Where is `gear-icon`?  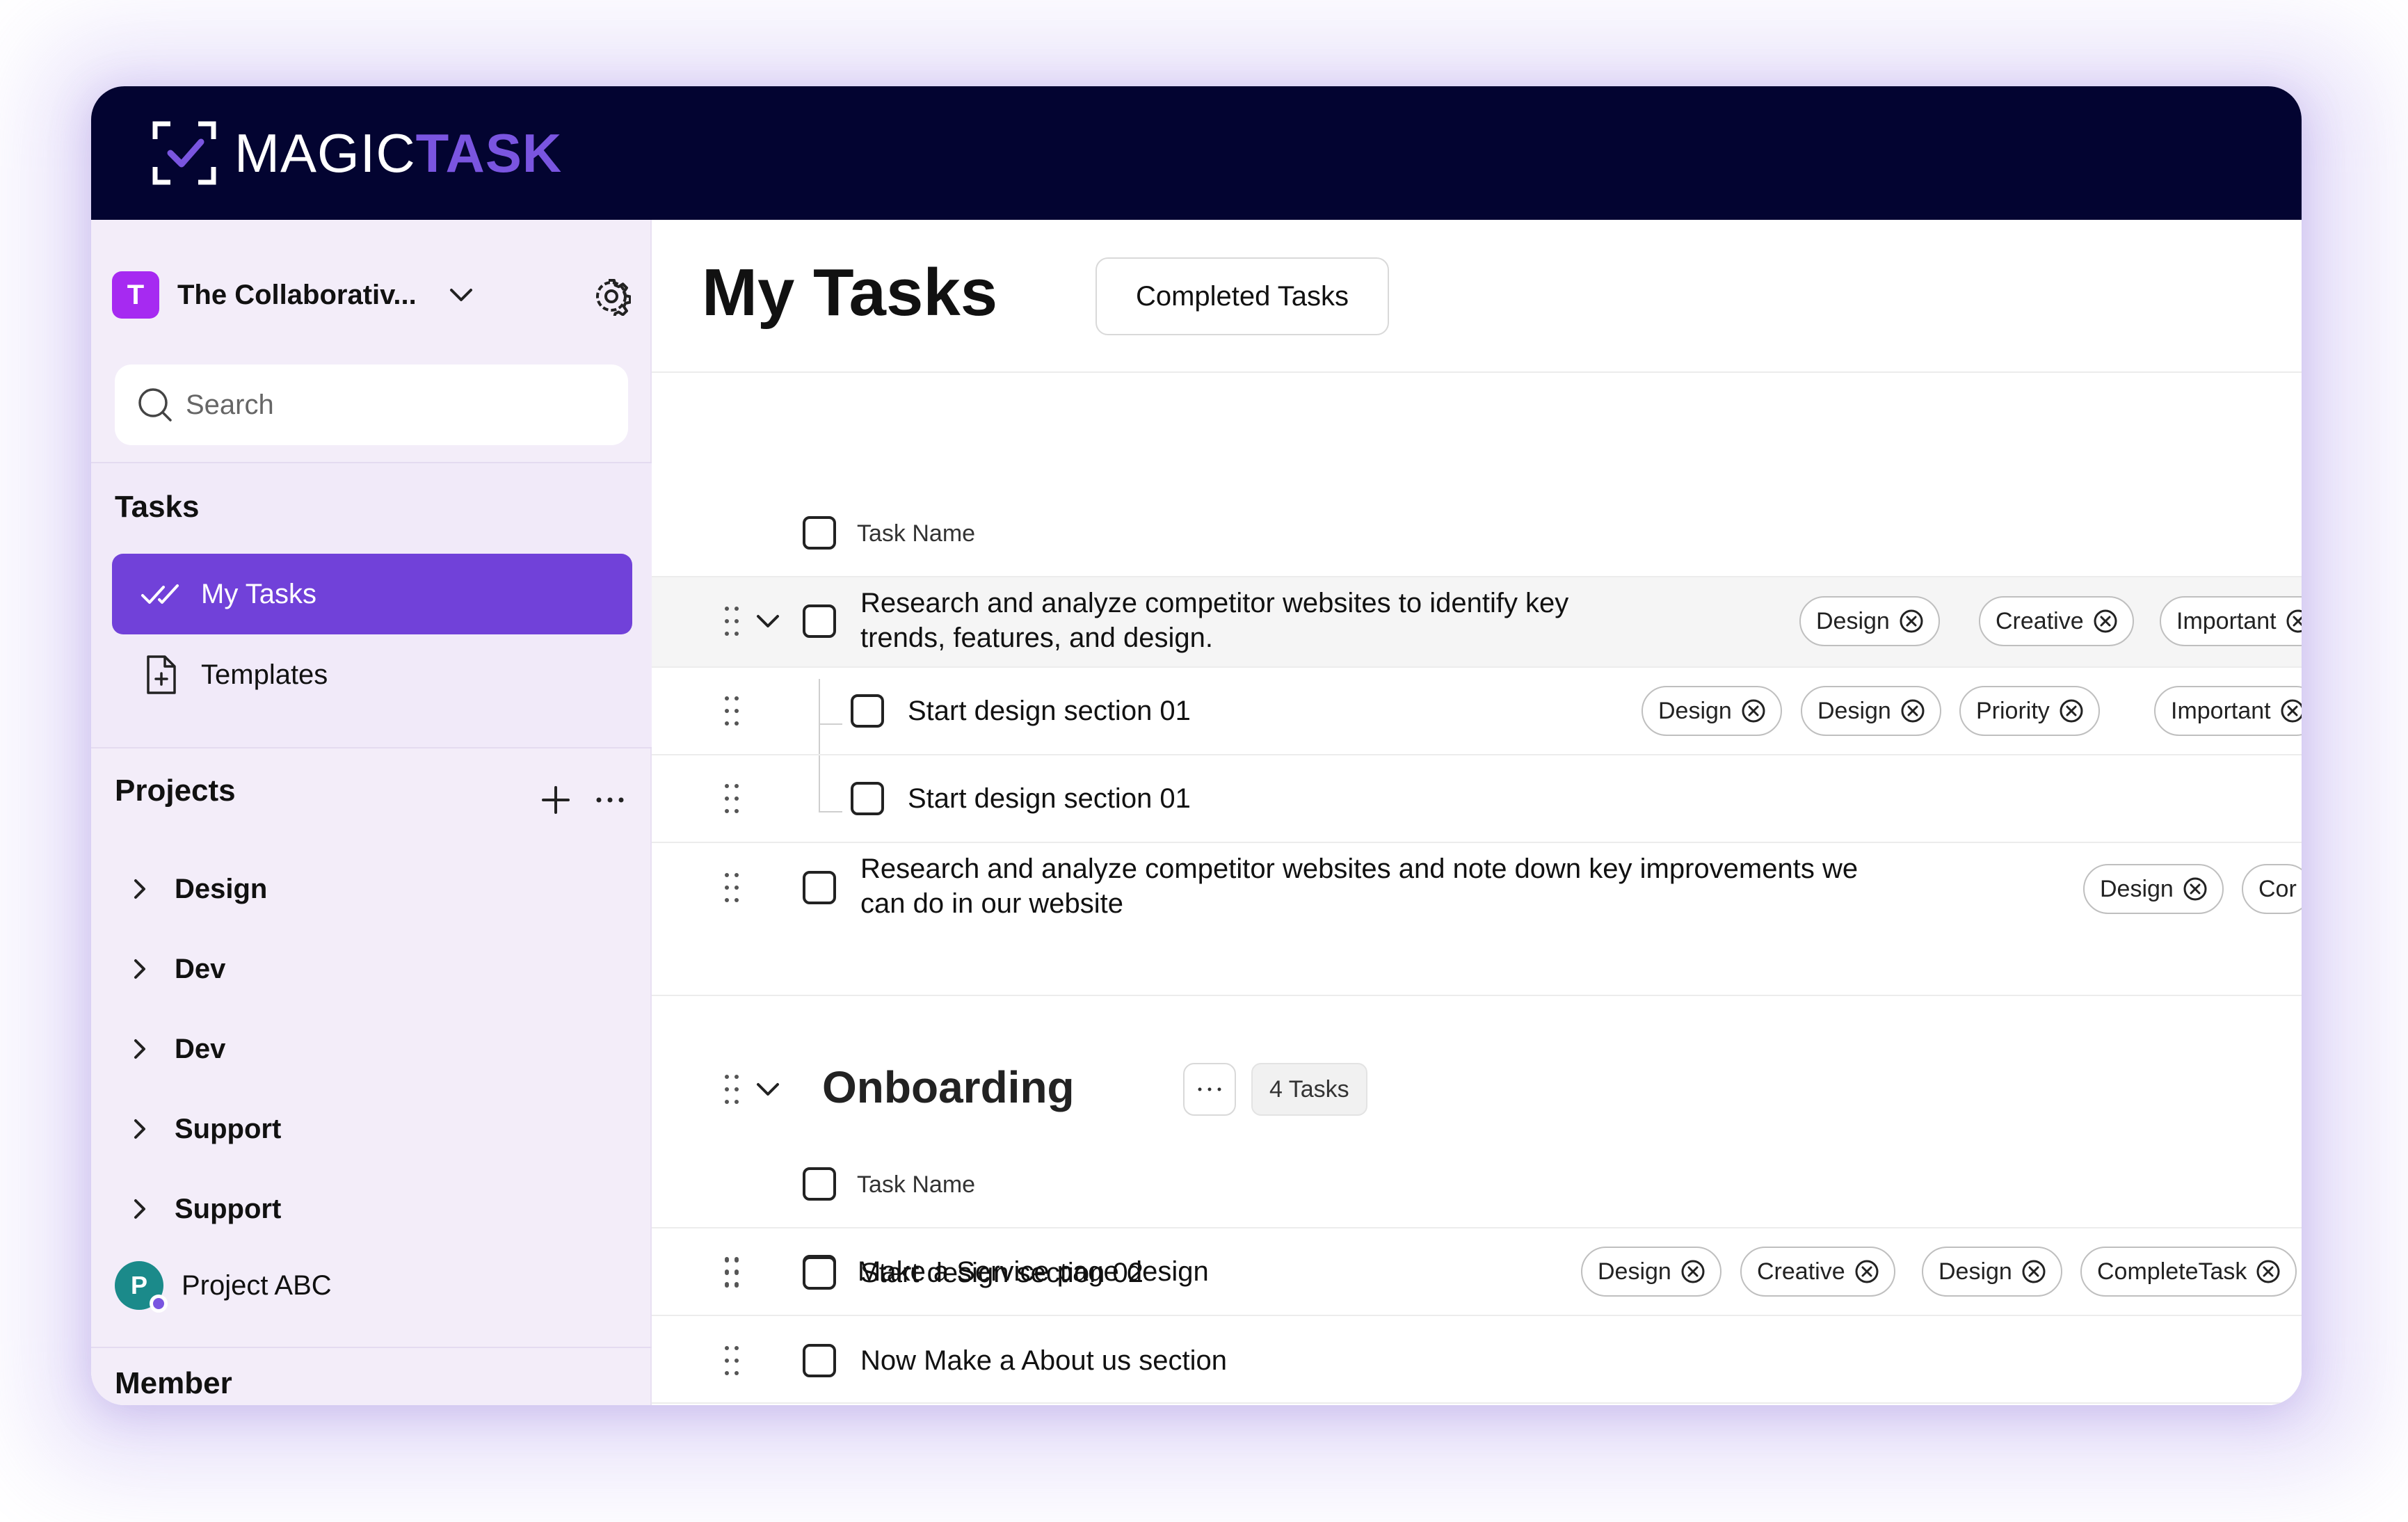 gear-icon is located at coordinates (611, 296).